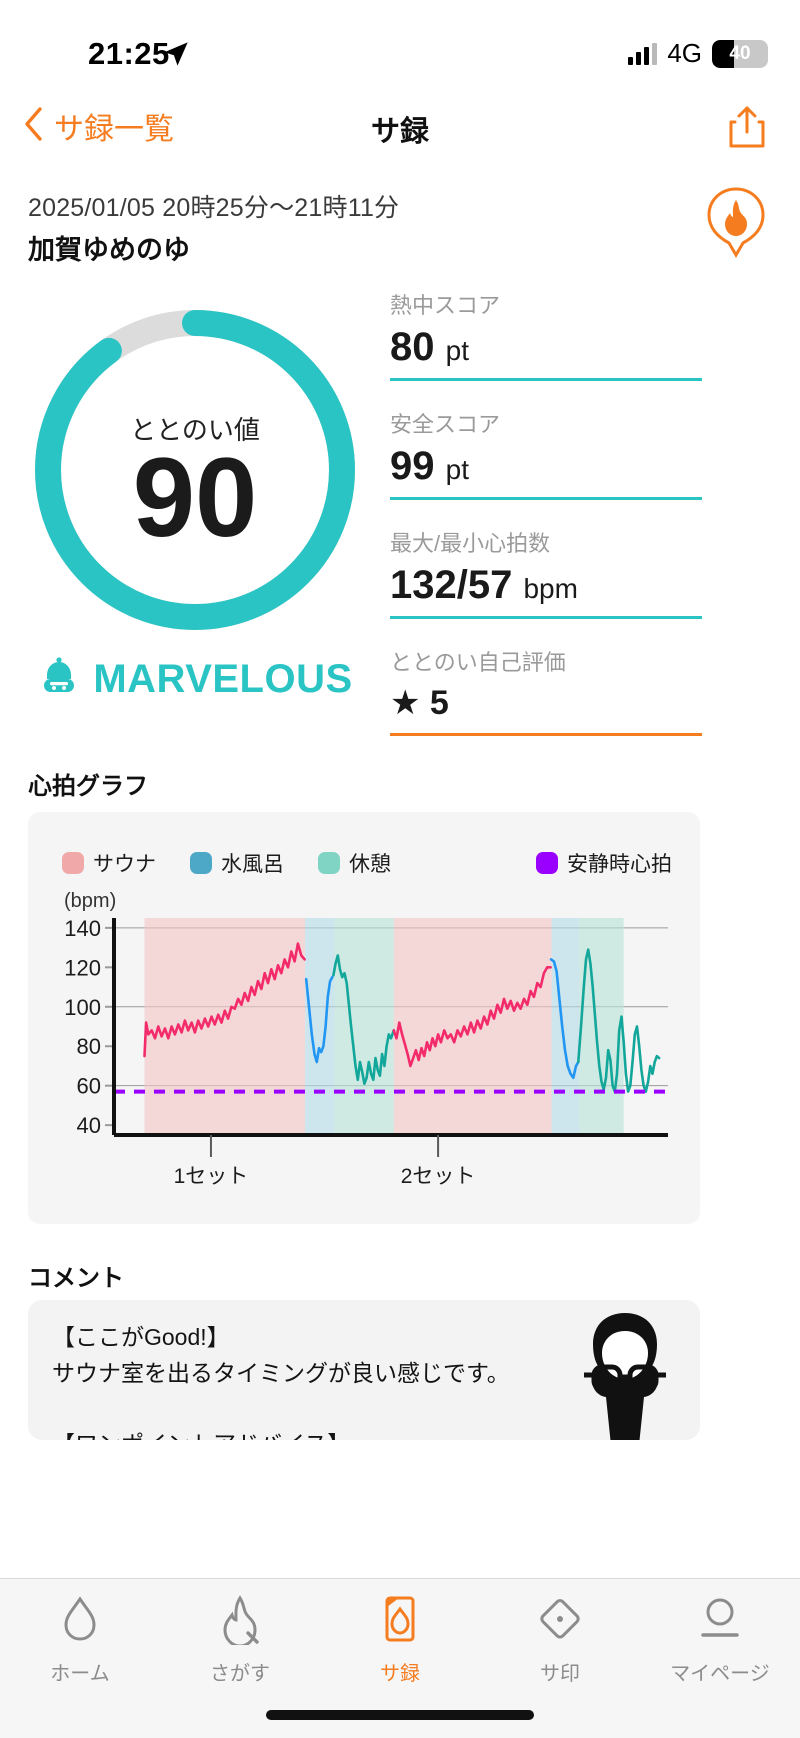 The width and height of the screenshot is (800, 1738). I want to click on stat-unit: bpm, so click(550, 588).